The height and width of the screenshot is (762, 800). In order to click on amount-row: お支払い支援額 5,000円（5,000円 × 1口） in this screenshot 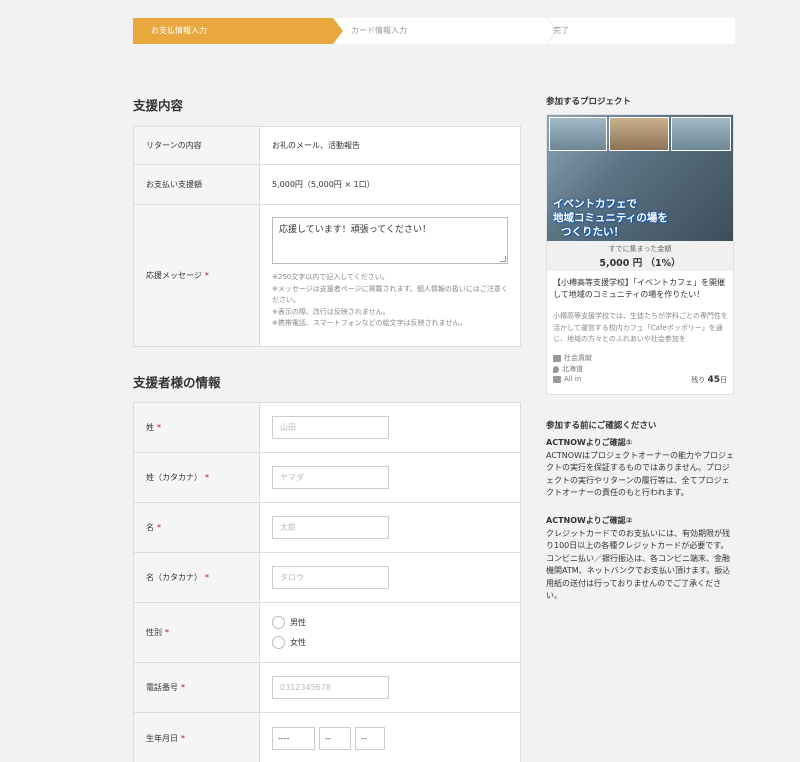, I will do `click(327, 184)`.